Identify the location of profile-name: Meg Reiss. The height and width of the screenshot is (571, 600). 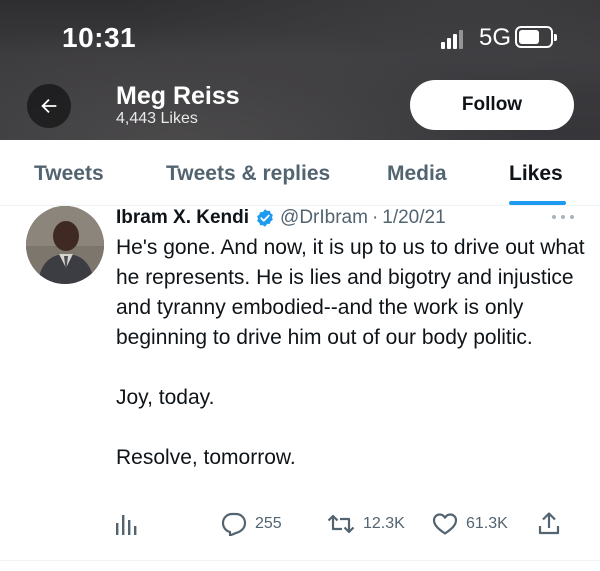
(178, 96).